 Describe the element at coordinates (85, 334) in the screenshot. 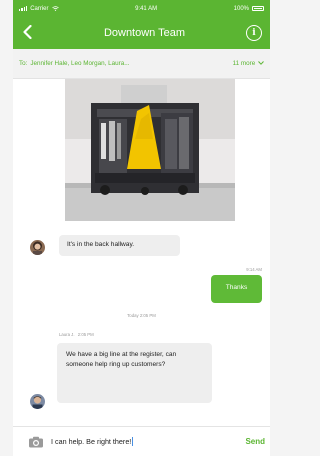

I see `sender-time: 2:05 PM` at that location.